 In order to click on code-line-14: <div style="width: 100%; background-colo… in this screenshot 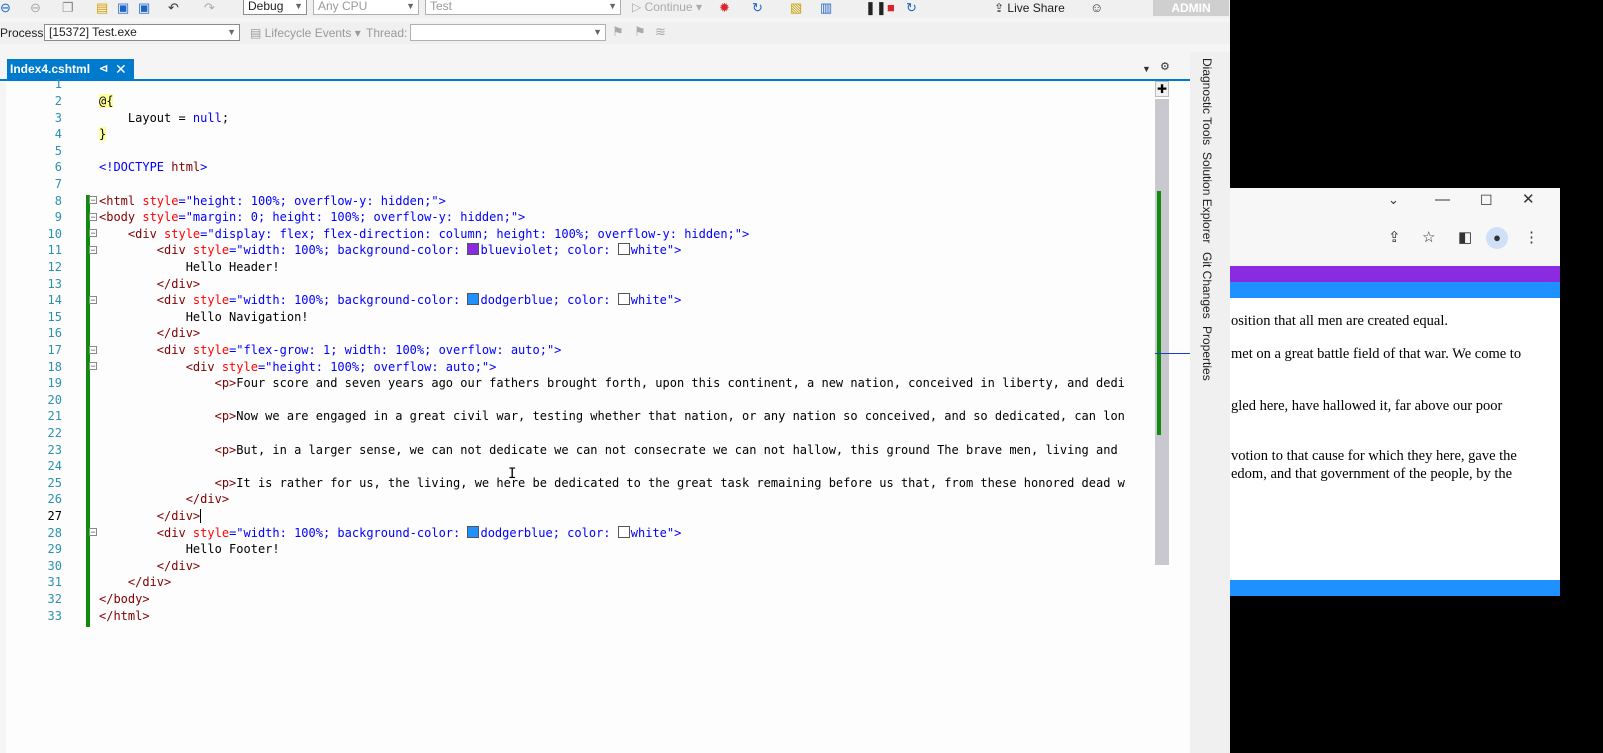, I will do `click(628, 300)`.